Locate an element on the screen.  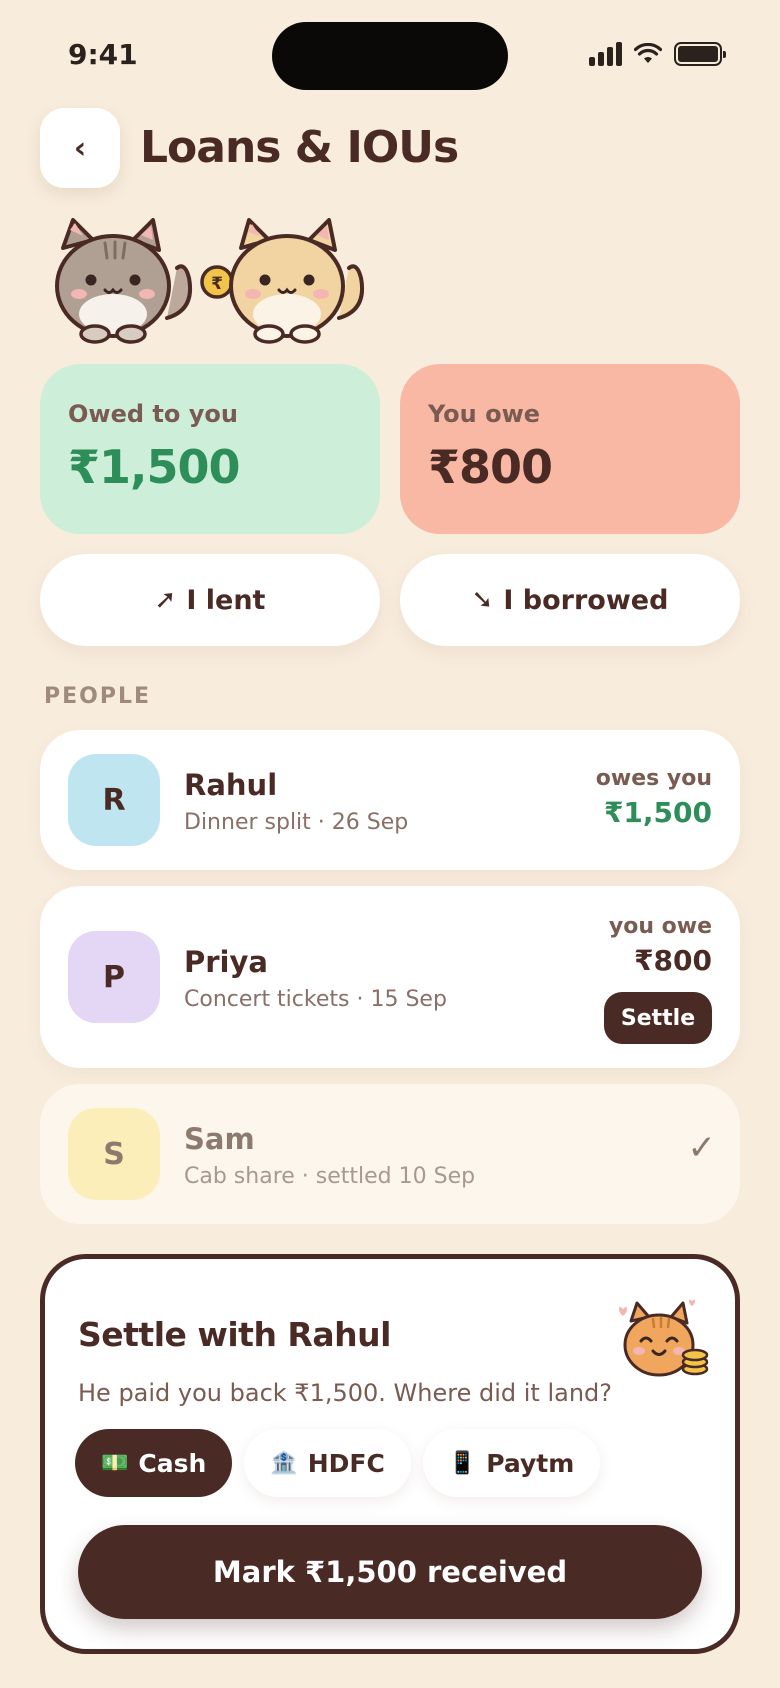
person-detail: Concert tickets · 15 Sep is located at coordinates (315, 999).